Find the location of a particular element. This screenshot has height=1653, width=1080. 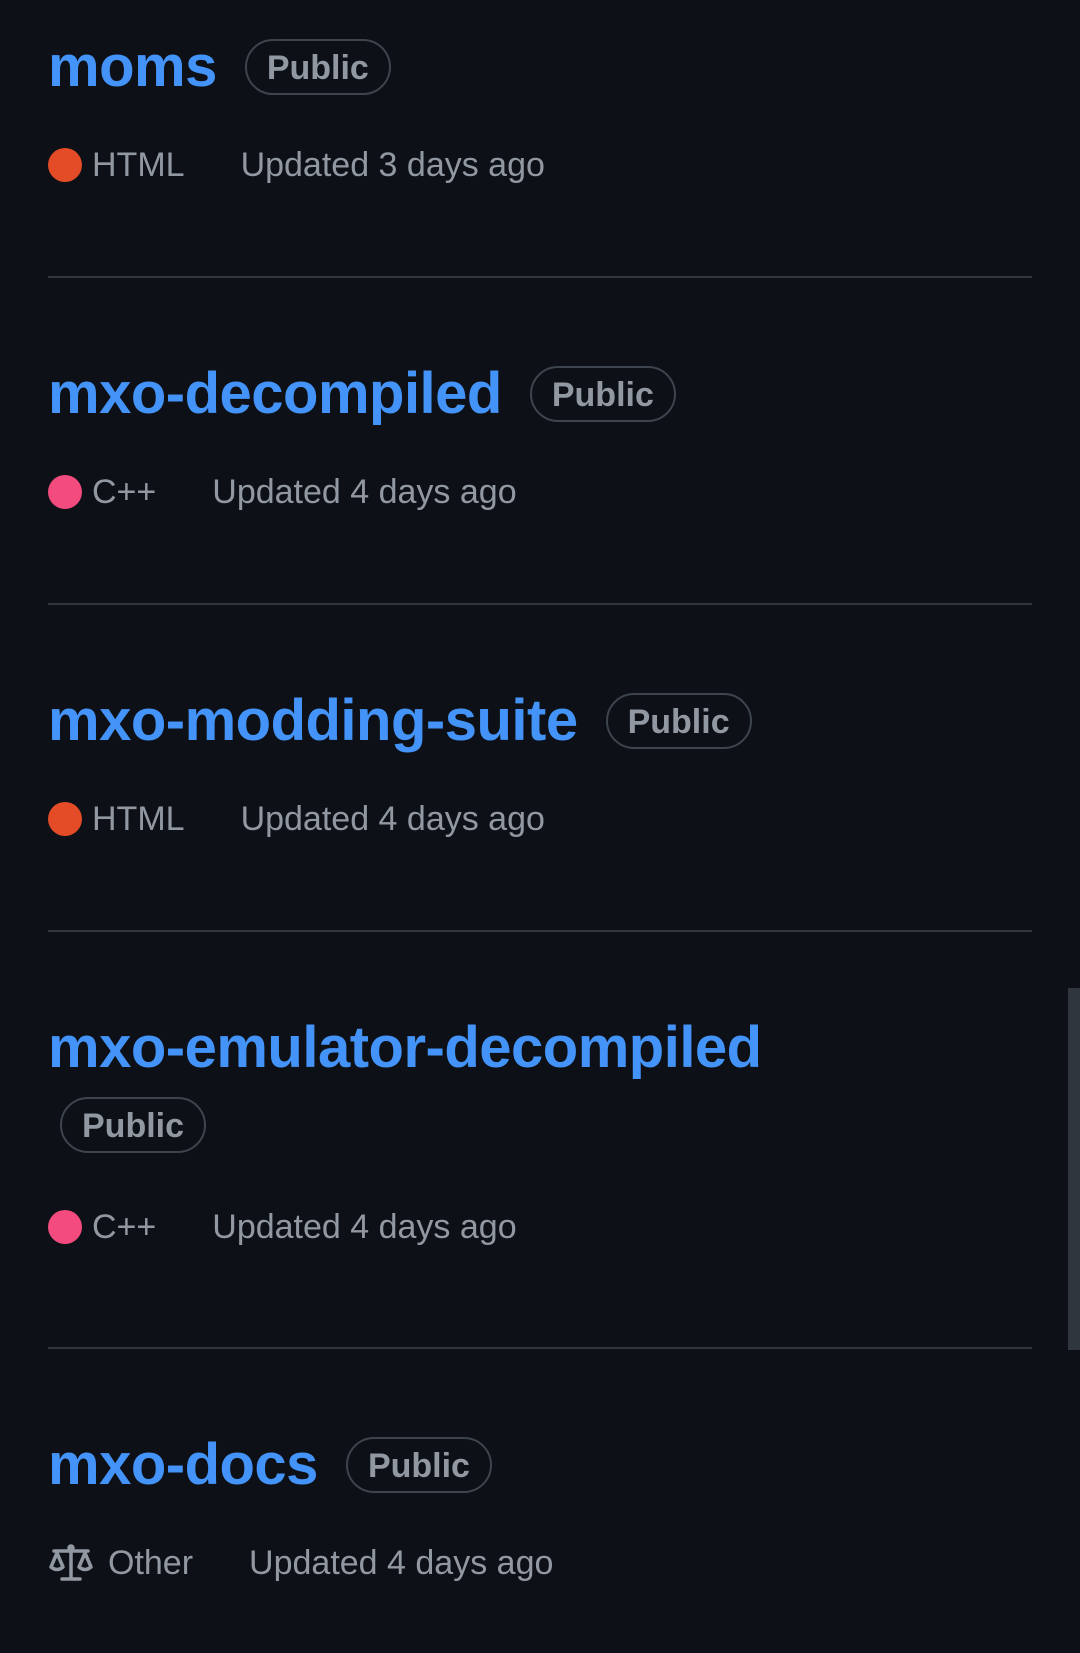

repo-meta: HTML Updated 3 days ago is located at coordinates (540, 165).